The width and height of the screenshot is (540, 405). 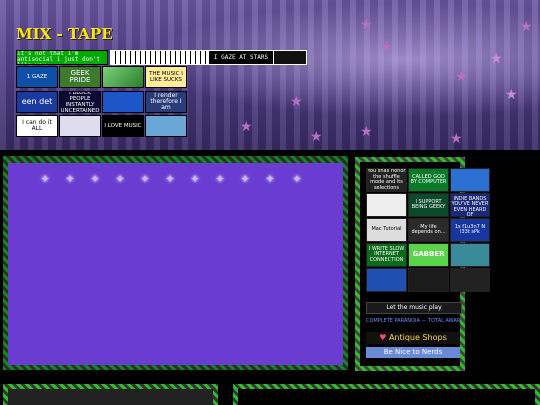 What do you see at coordinates (290, 57) in the screenshot?
I see `sparkle-icon` at bounding box center [290, 57].